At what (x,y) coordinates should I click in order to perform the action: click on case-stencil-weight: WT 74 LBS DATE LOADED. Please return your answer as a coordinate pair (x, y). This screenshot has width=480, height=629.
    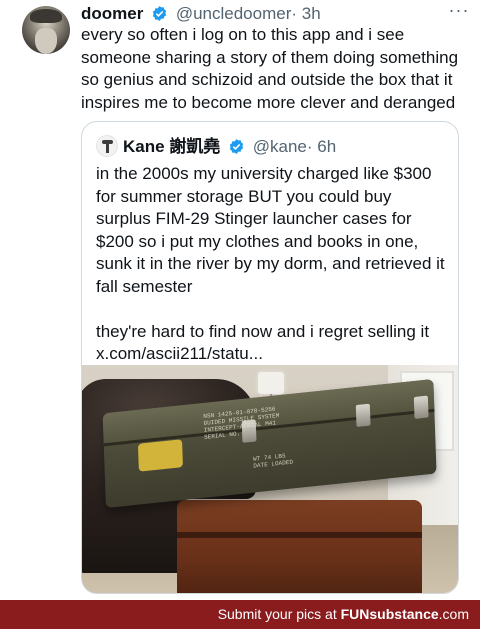
    Looking at the image, I should click on (273, 461).